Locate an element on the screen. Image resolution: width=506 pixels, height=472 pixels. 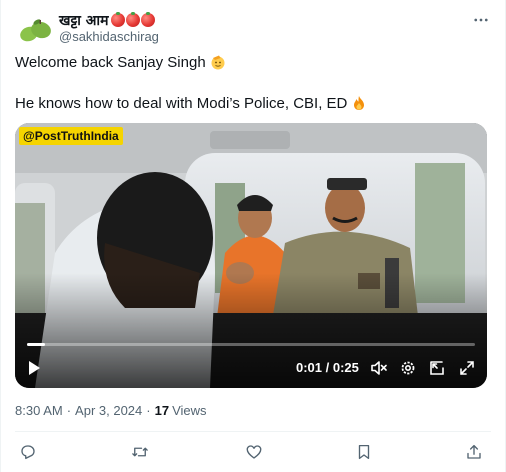
share-icon is located at coordinates (474, 451).